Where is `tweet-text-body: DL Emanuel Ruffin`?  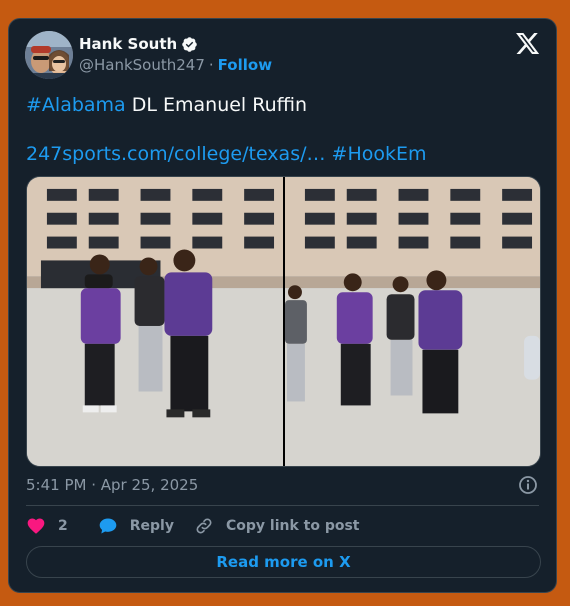 tweet-text-body: DL Emanuel Ruffin is located at coordinates (216, 105).